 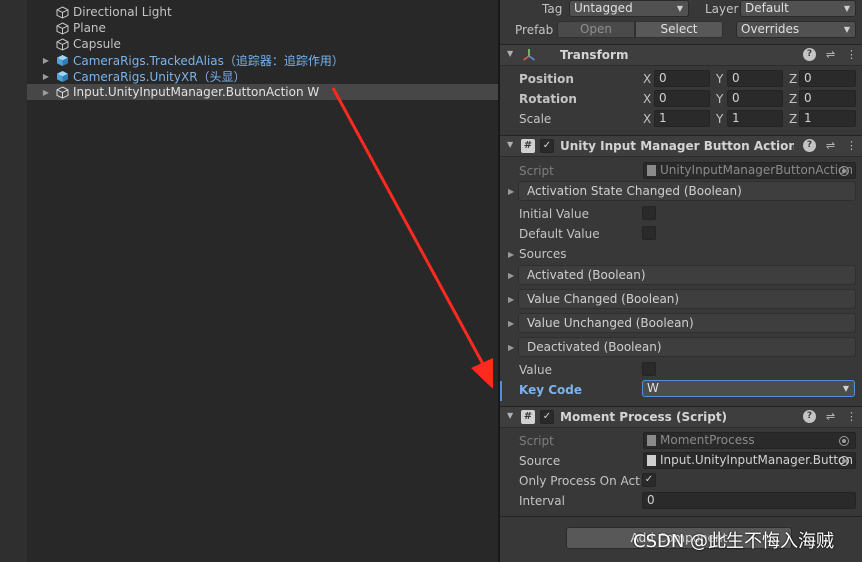 I want to click on hierarchy-item-capsule: Capsule, so click(x=262, y=44).